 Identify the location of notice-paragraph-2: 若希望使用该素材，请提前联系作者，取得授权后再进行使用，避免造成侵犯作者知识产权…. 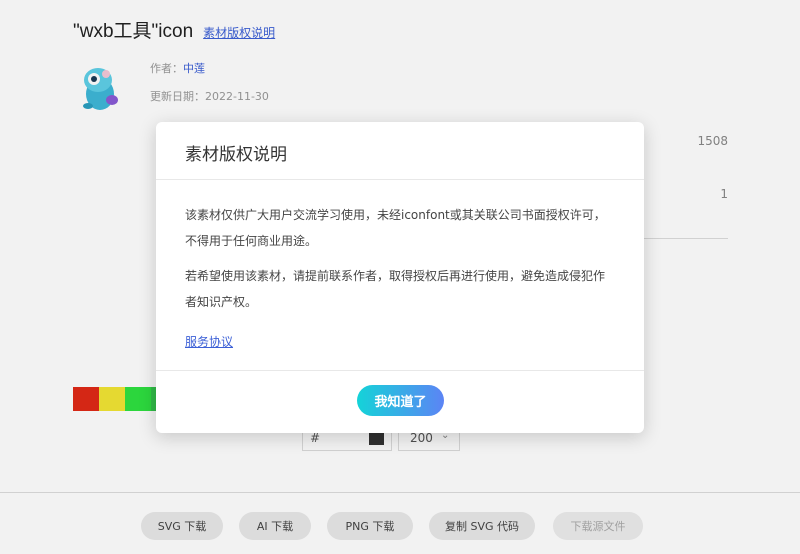
(395, 289).